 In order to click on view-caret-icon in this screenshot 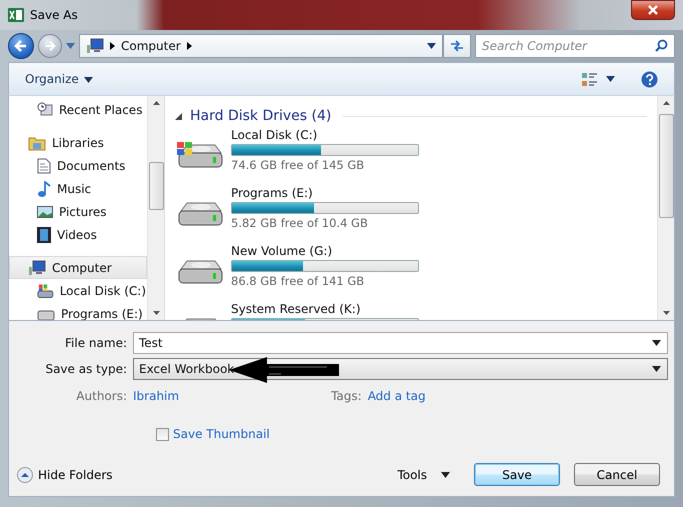, I will do `click(610, 79)`.